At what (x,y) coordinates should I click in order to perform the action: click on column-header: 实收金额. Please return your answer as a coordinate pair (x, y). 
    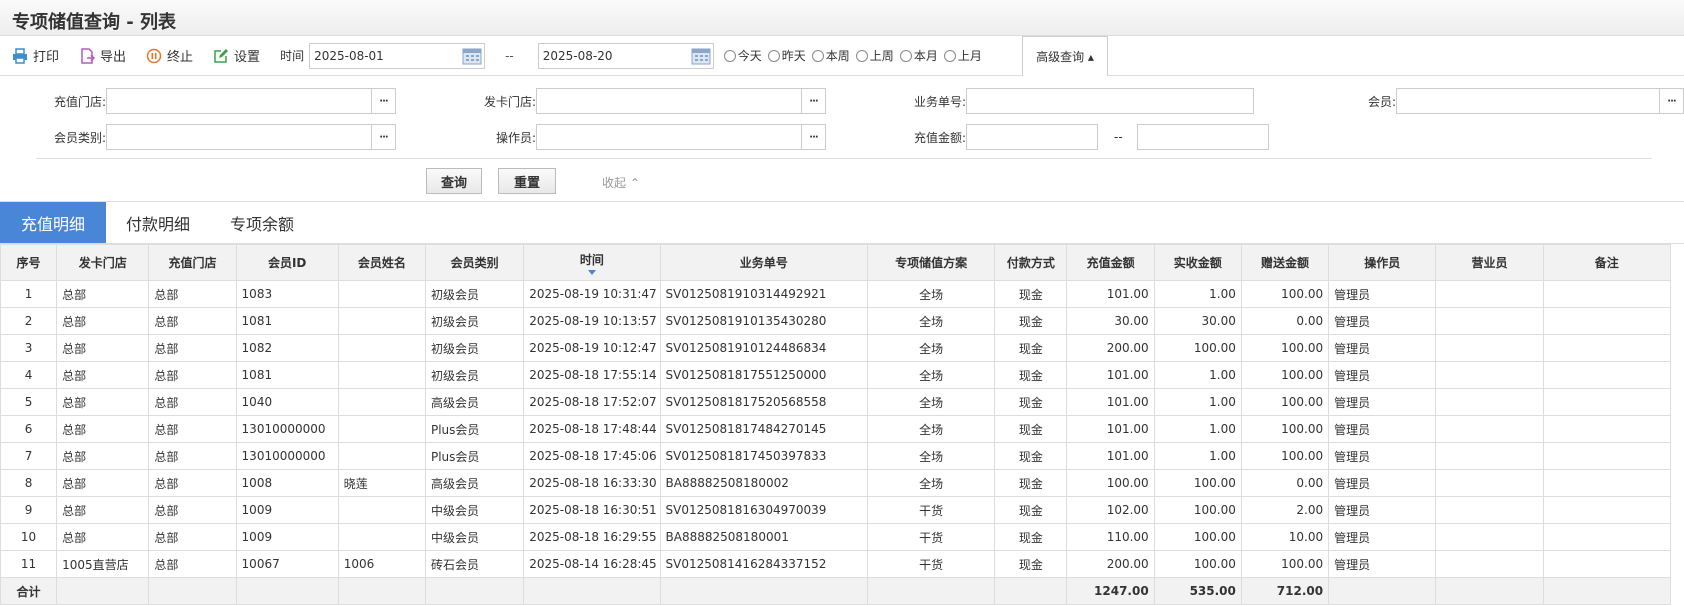
    Looking at the image, I should click on (1197, 262).